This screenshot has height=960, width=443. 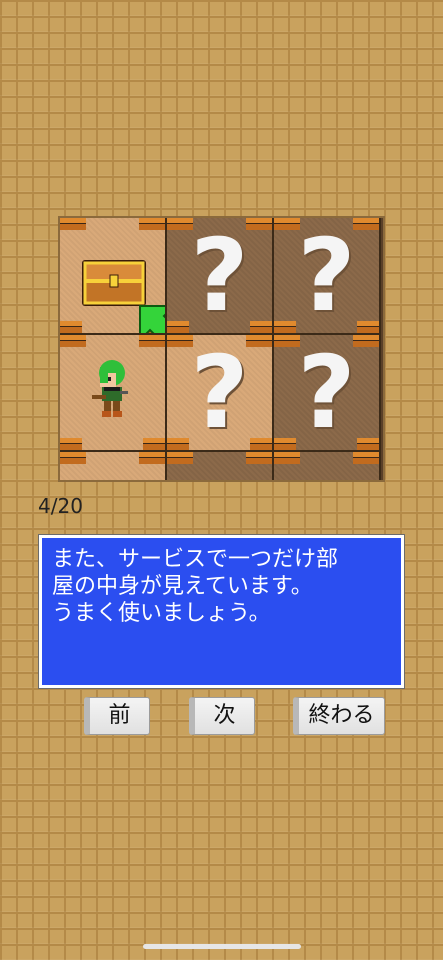 I want to click on home-indicator, so click(x=222, y=946).